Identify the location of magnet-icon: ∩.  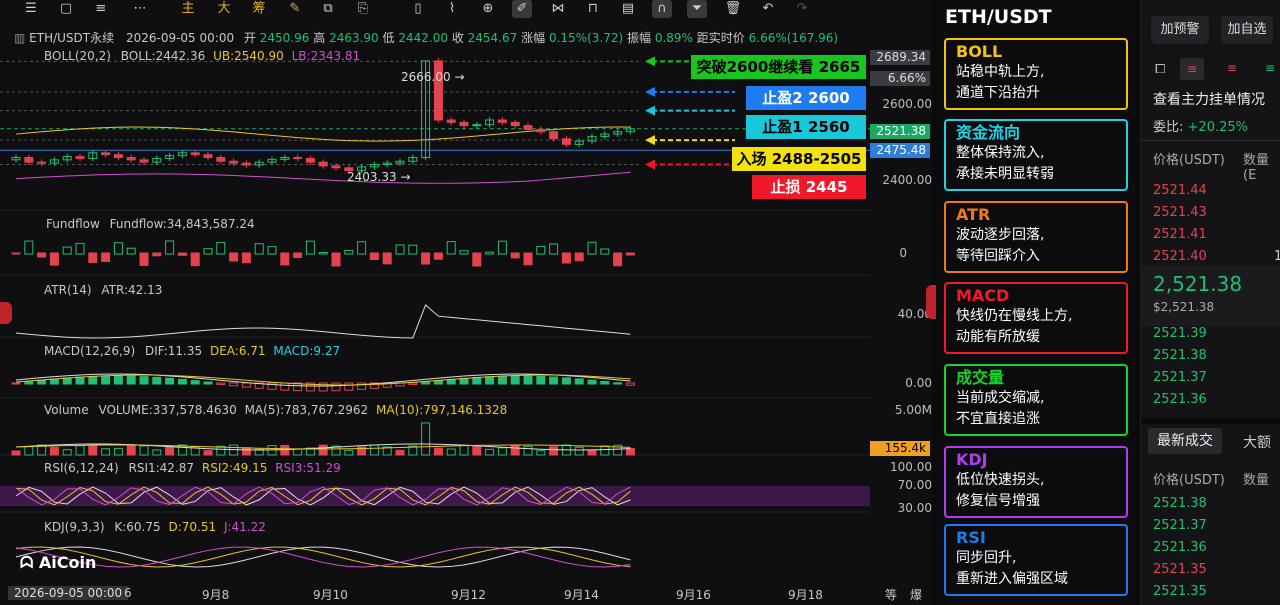
(662, 9).